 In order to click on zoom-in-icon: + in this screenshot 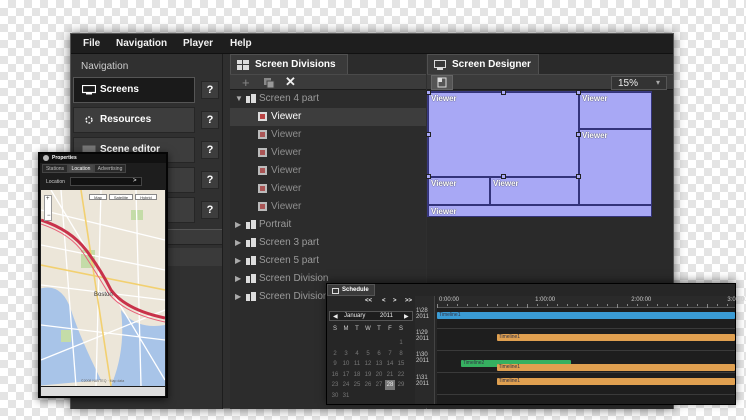, I will do `click(48, 199)`.